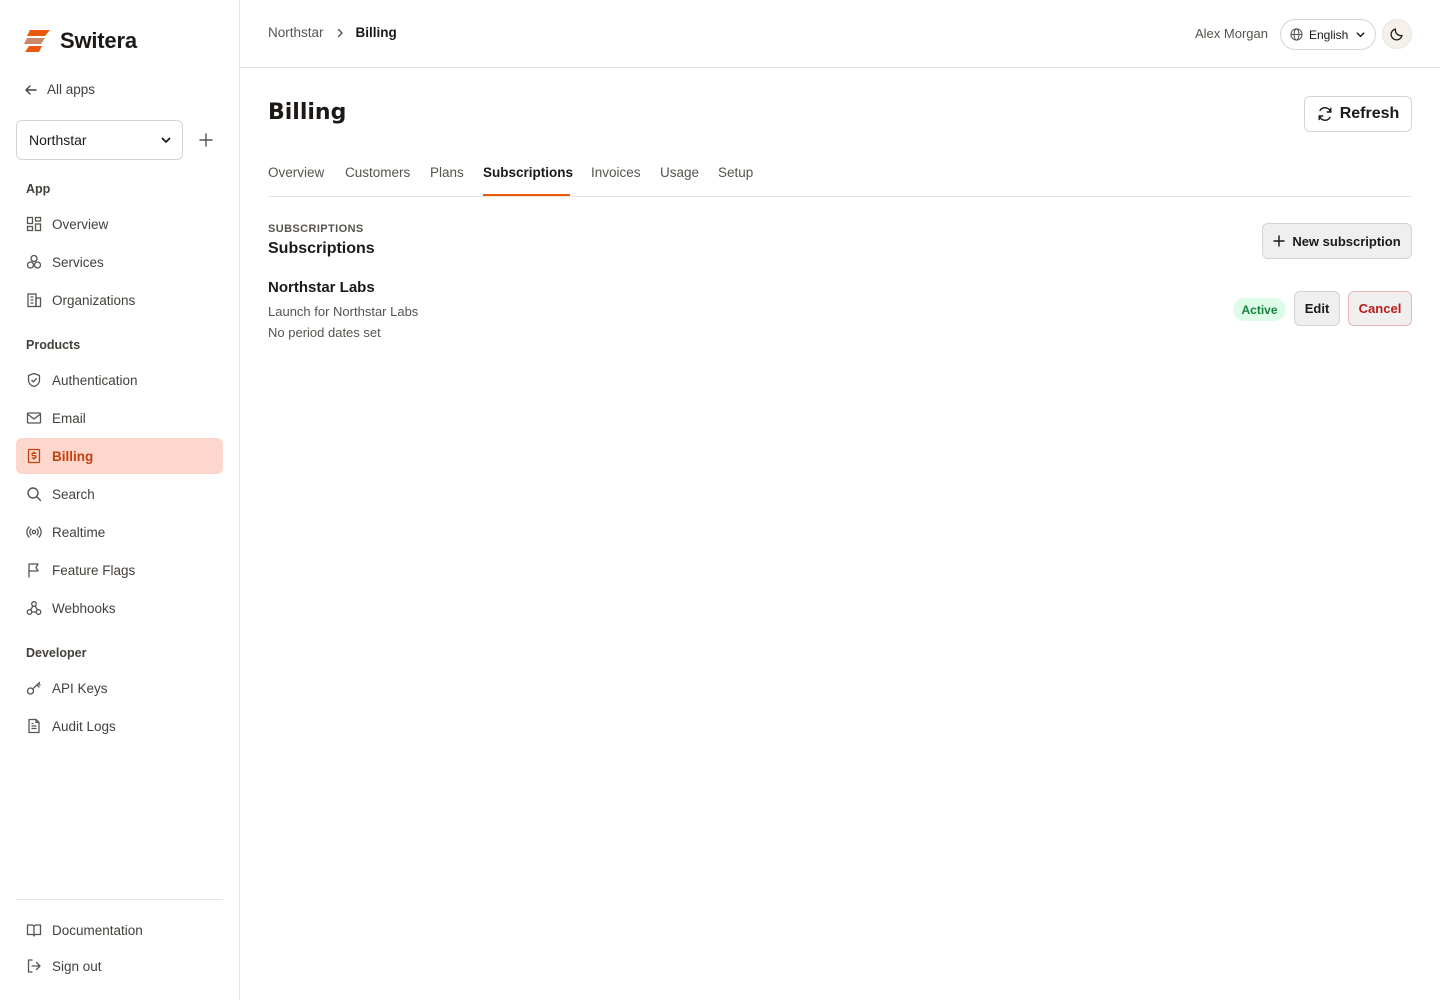 This screenshot has width=1440, height=1000. I want to click on sidebar-item-label: Realtime, so click(79, 532).